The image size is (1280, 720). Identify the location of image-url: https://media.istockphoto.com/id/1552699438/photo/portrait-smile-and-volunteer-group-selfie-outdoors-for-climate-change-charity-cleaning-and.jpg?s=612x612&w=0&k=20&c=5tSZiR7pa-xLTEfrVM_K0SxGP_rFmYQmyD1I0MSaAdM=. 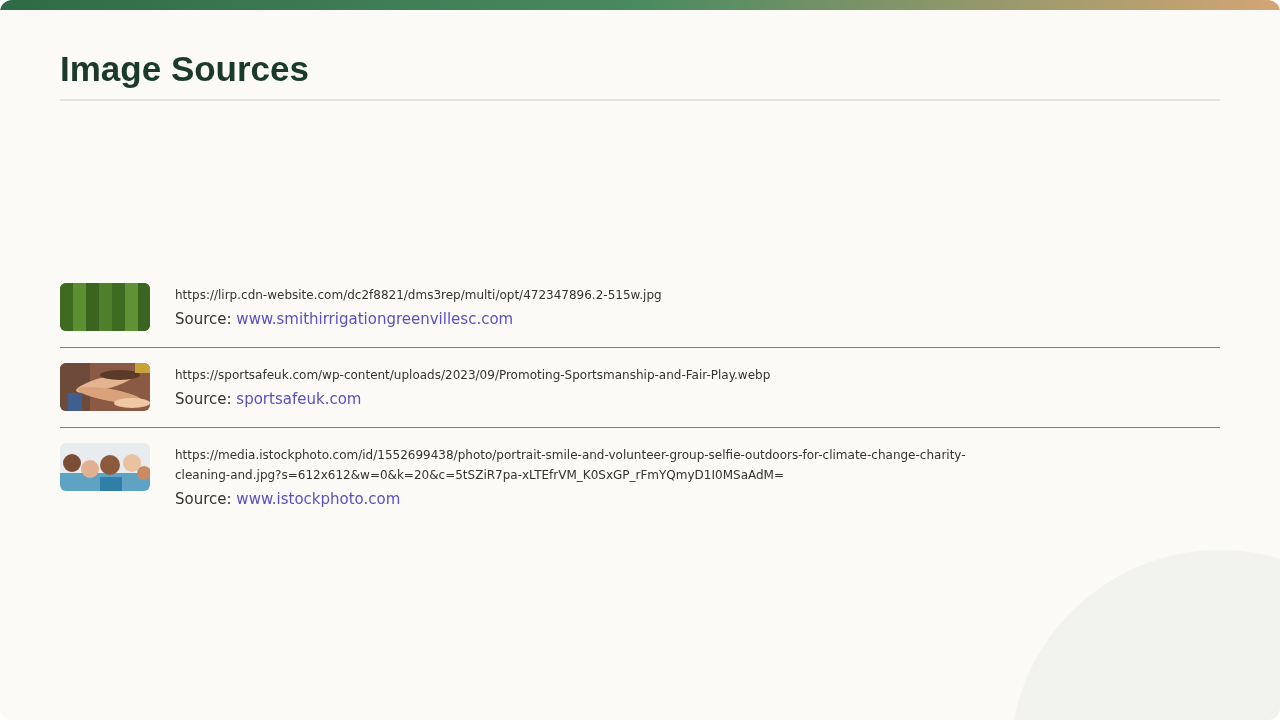
(571, 465).